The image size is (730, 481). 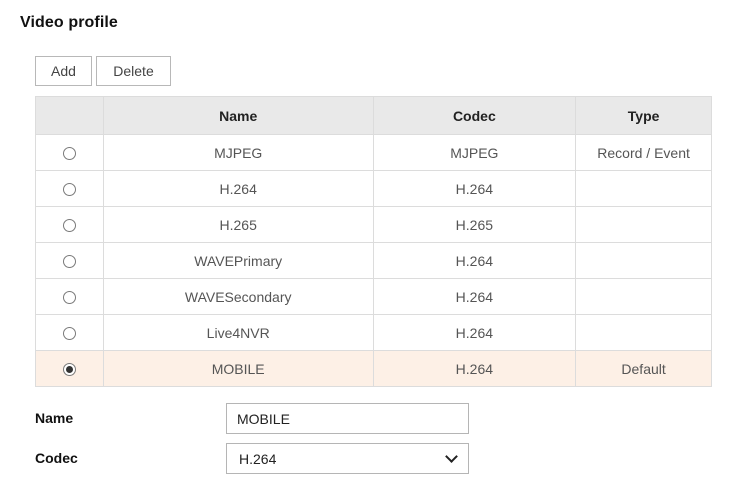 I want to click on page-title: Video profile, so click(x=69, y=22).